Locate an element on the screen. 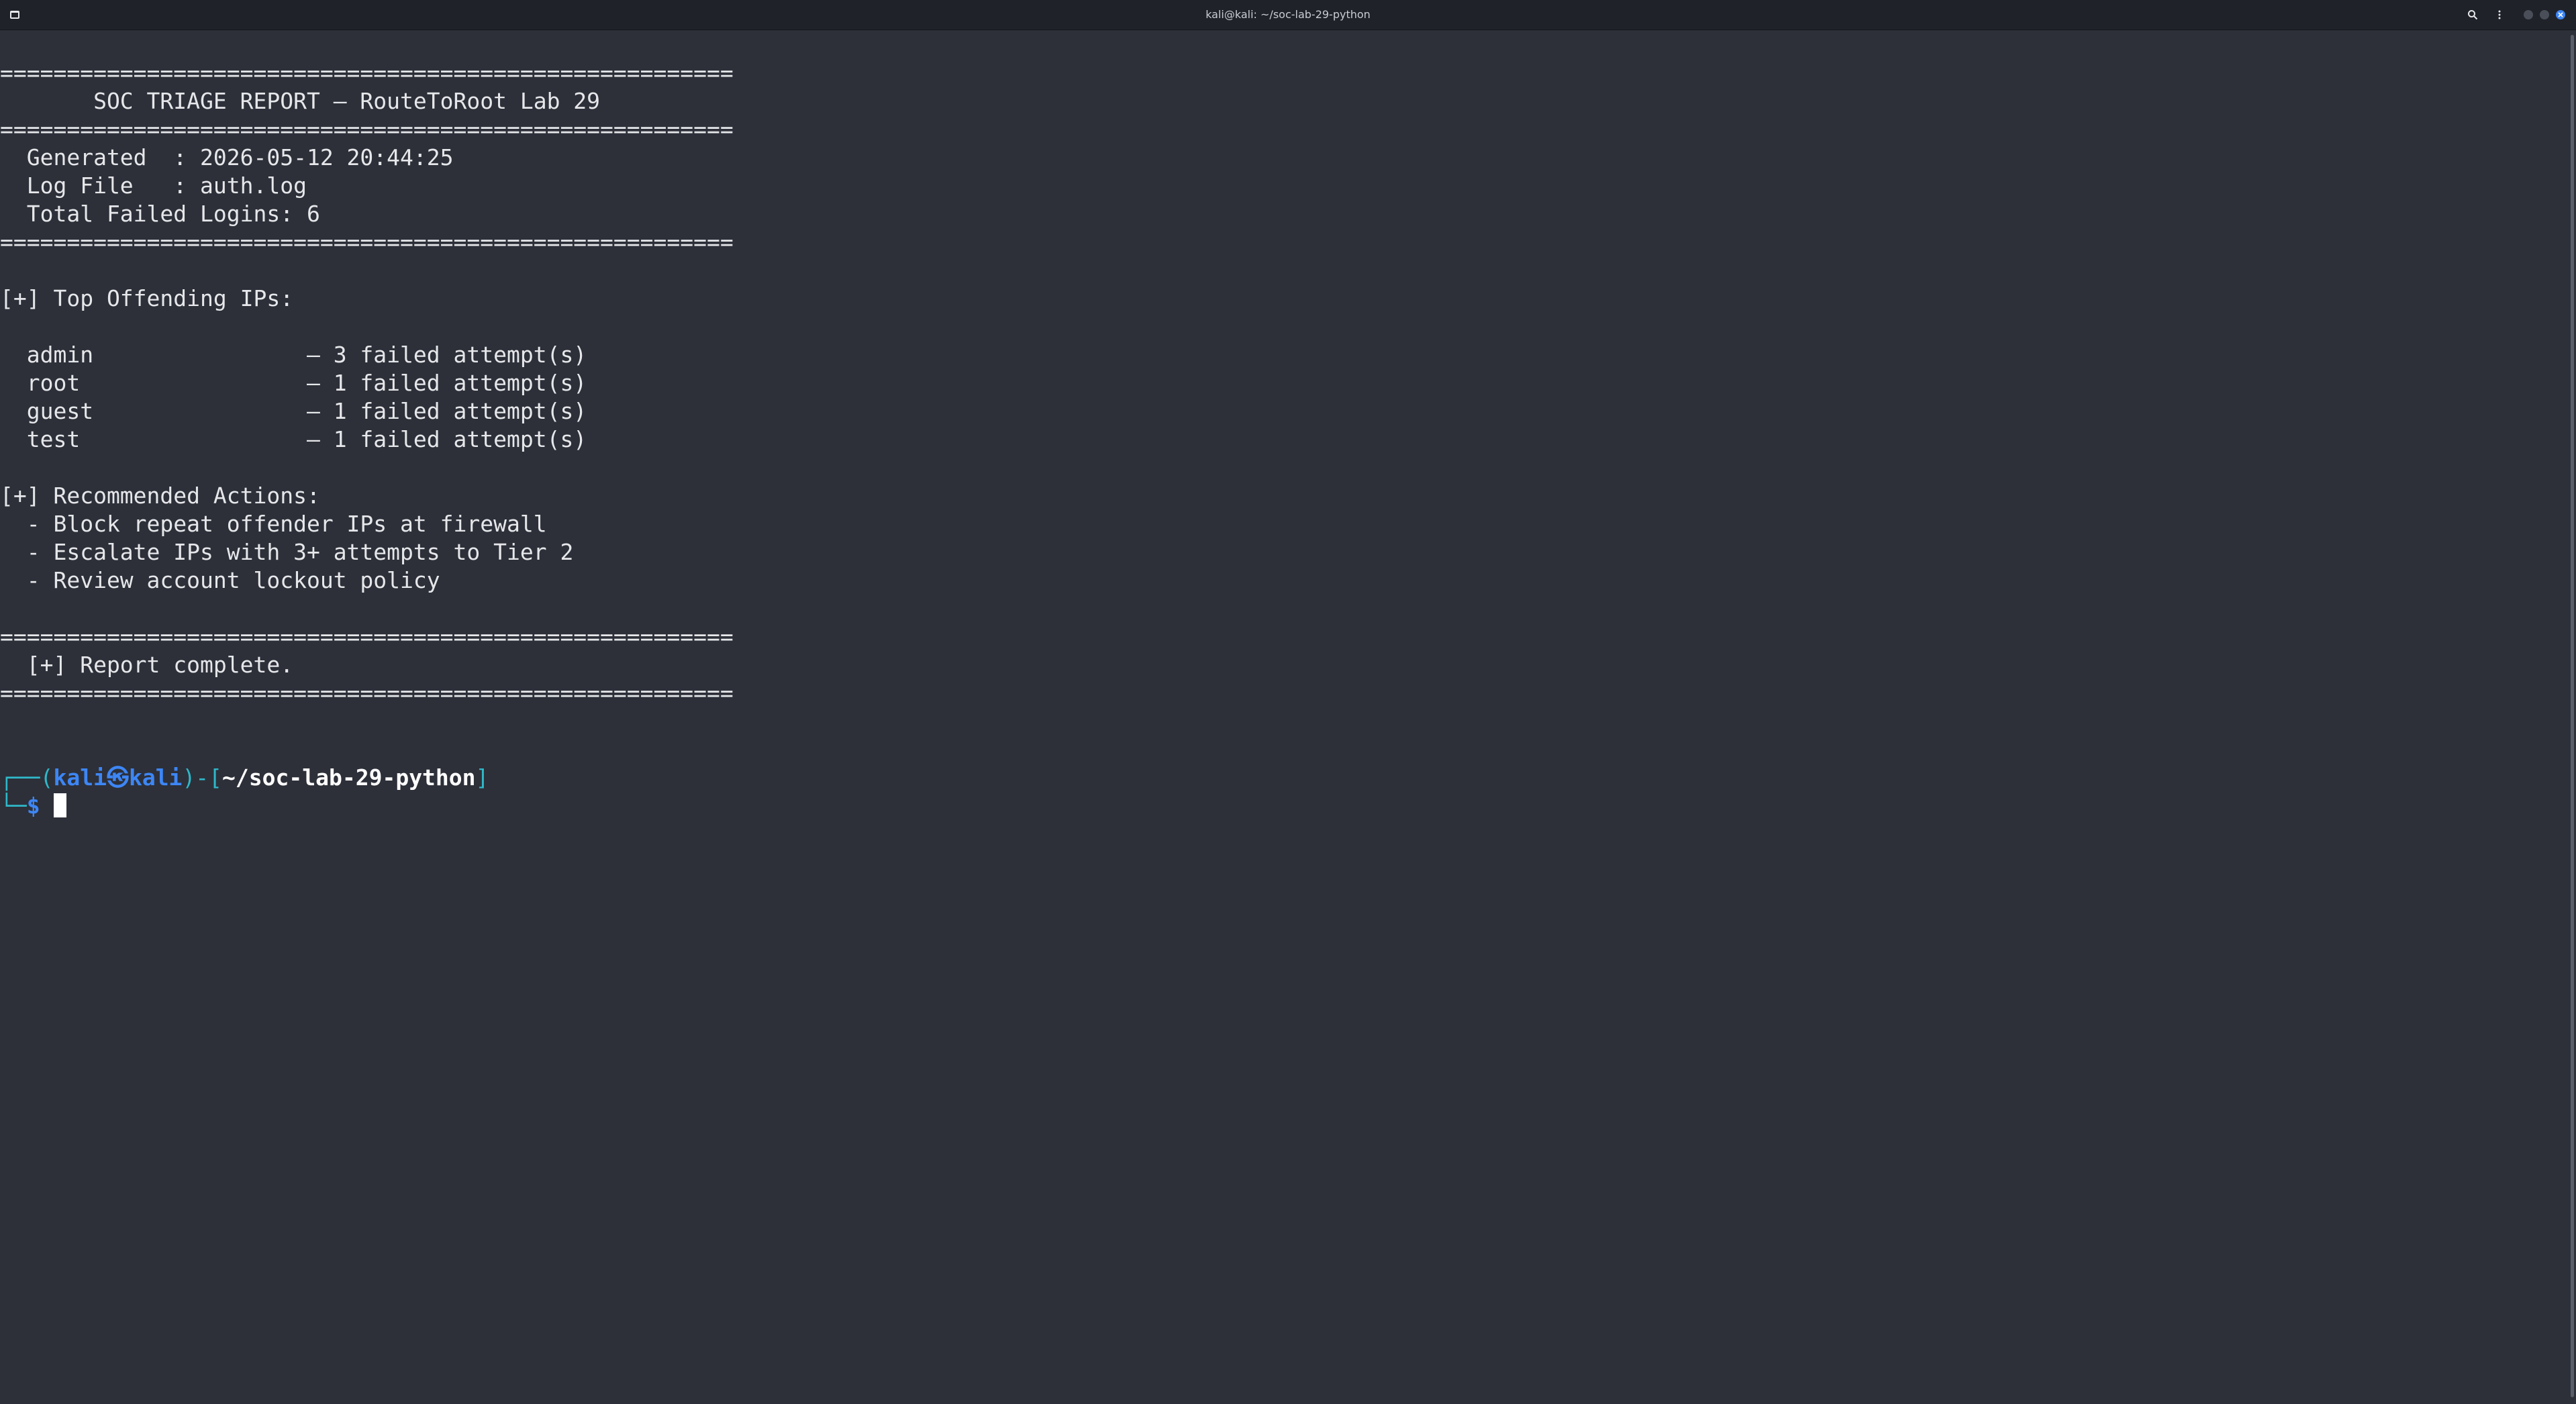 The image size is (2576, 1404). maximize-icon is located at coordinates (2544, 15).